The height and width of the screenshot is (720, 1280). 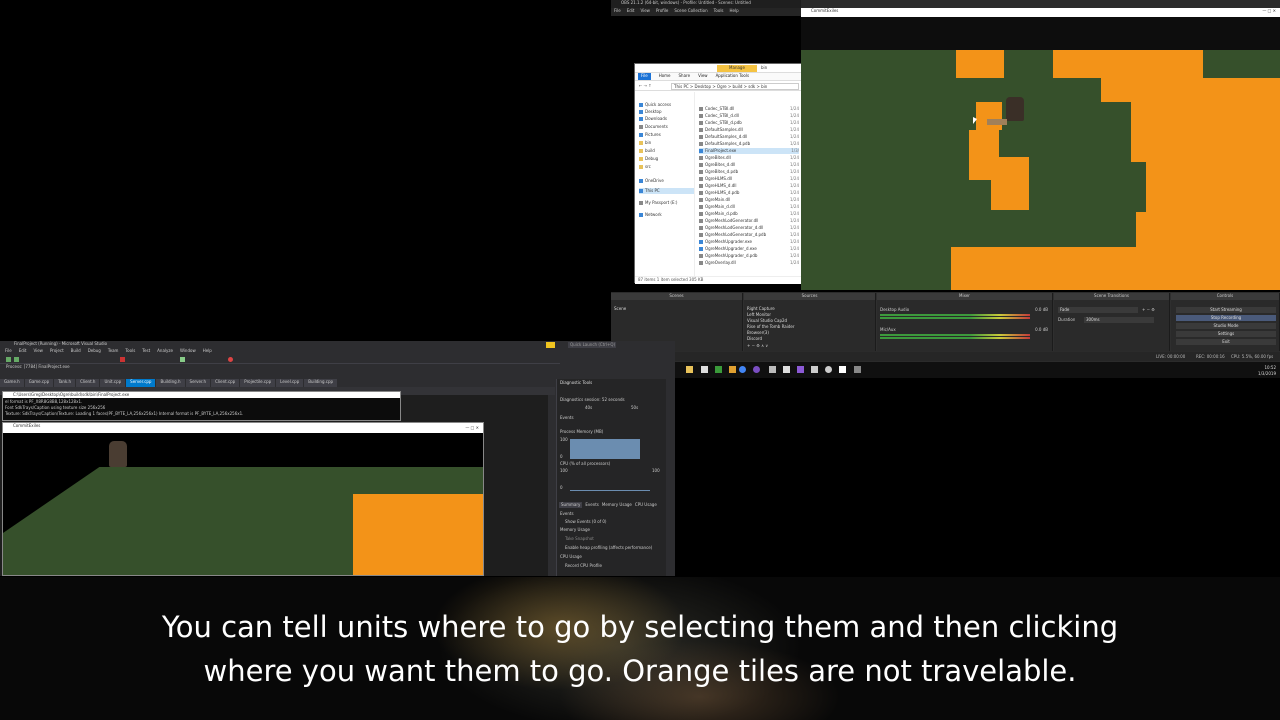 What do you see at coordinates (689, 369) in the screenshot?
I see `file-explorer-icon` at bounding box center [689, 369].